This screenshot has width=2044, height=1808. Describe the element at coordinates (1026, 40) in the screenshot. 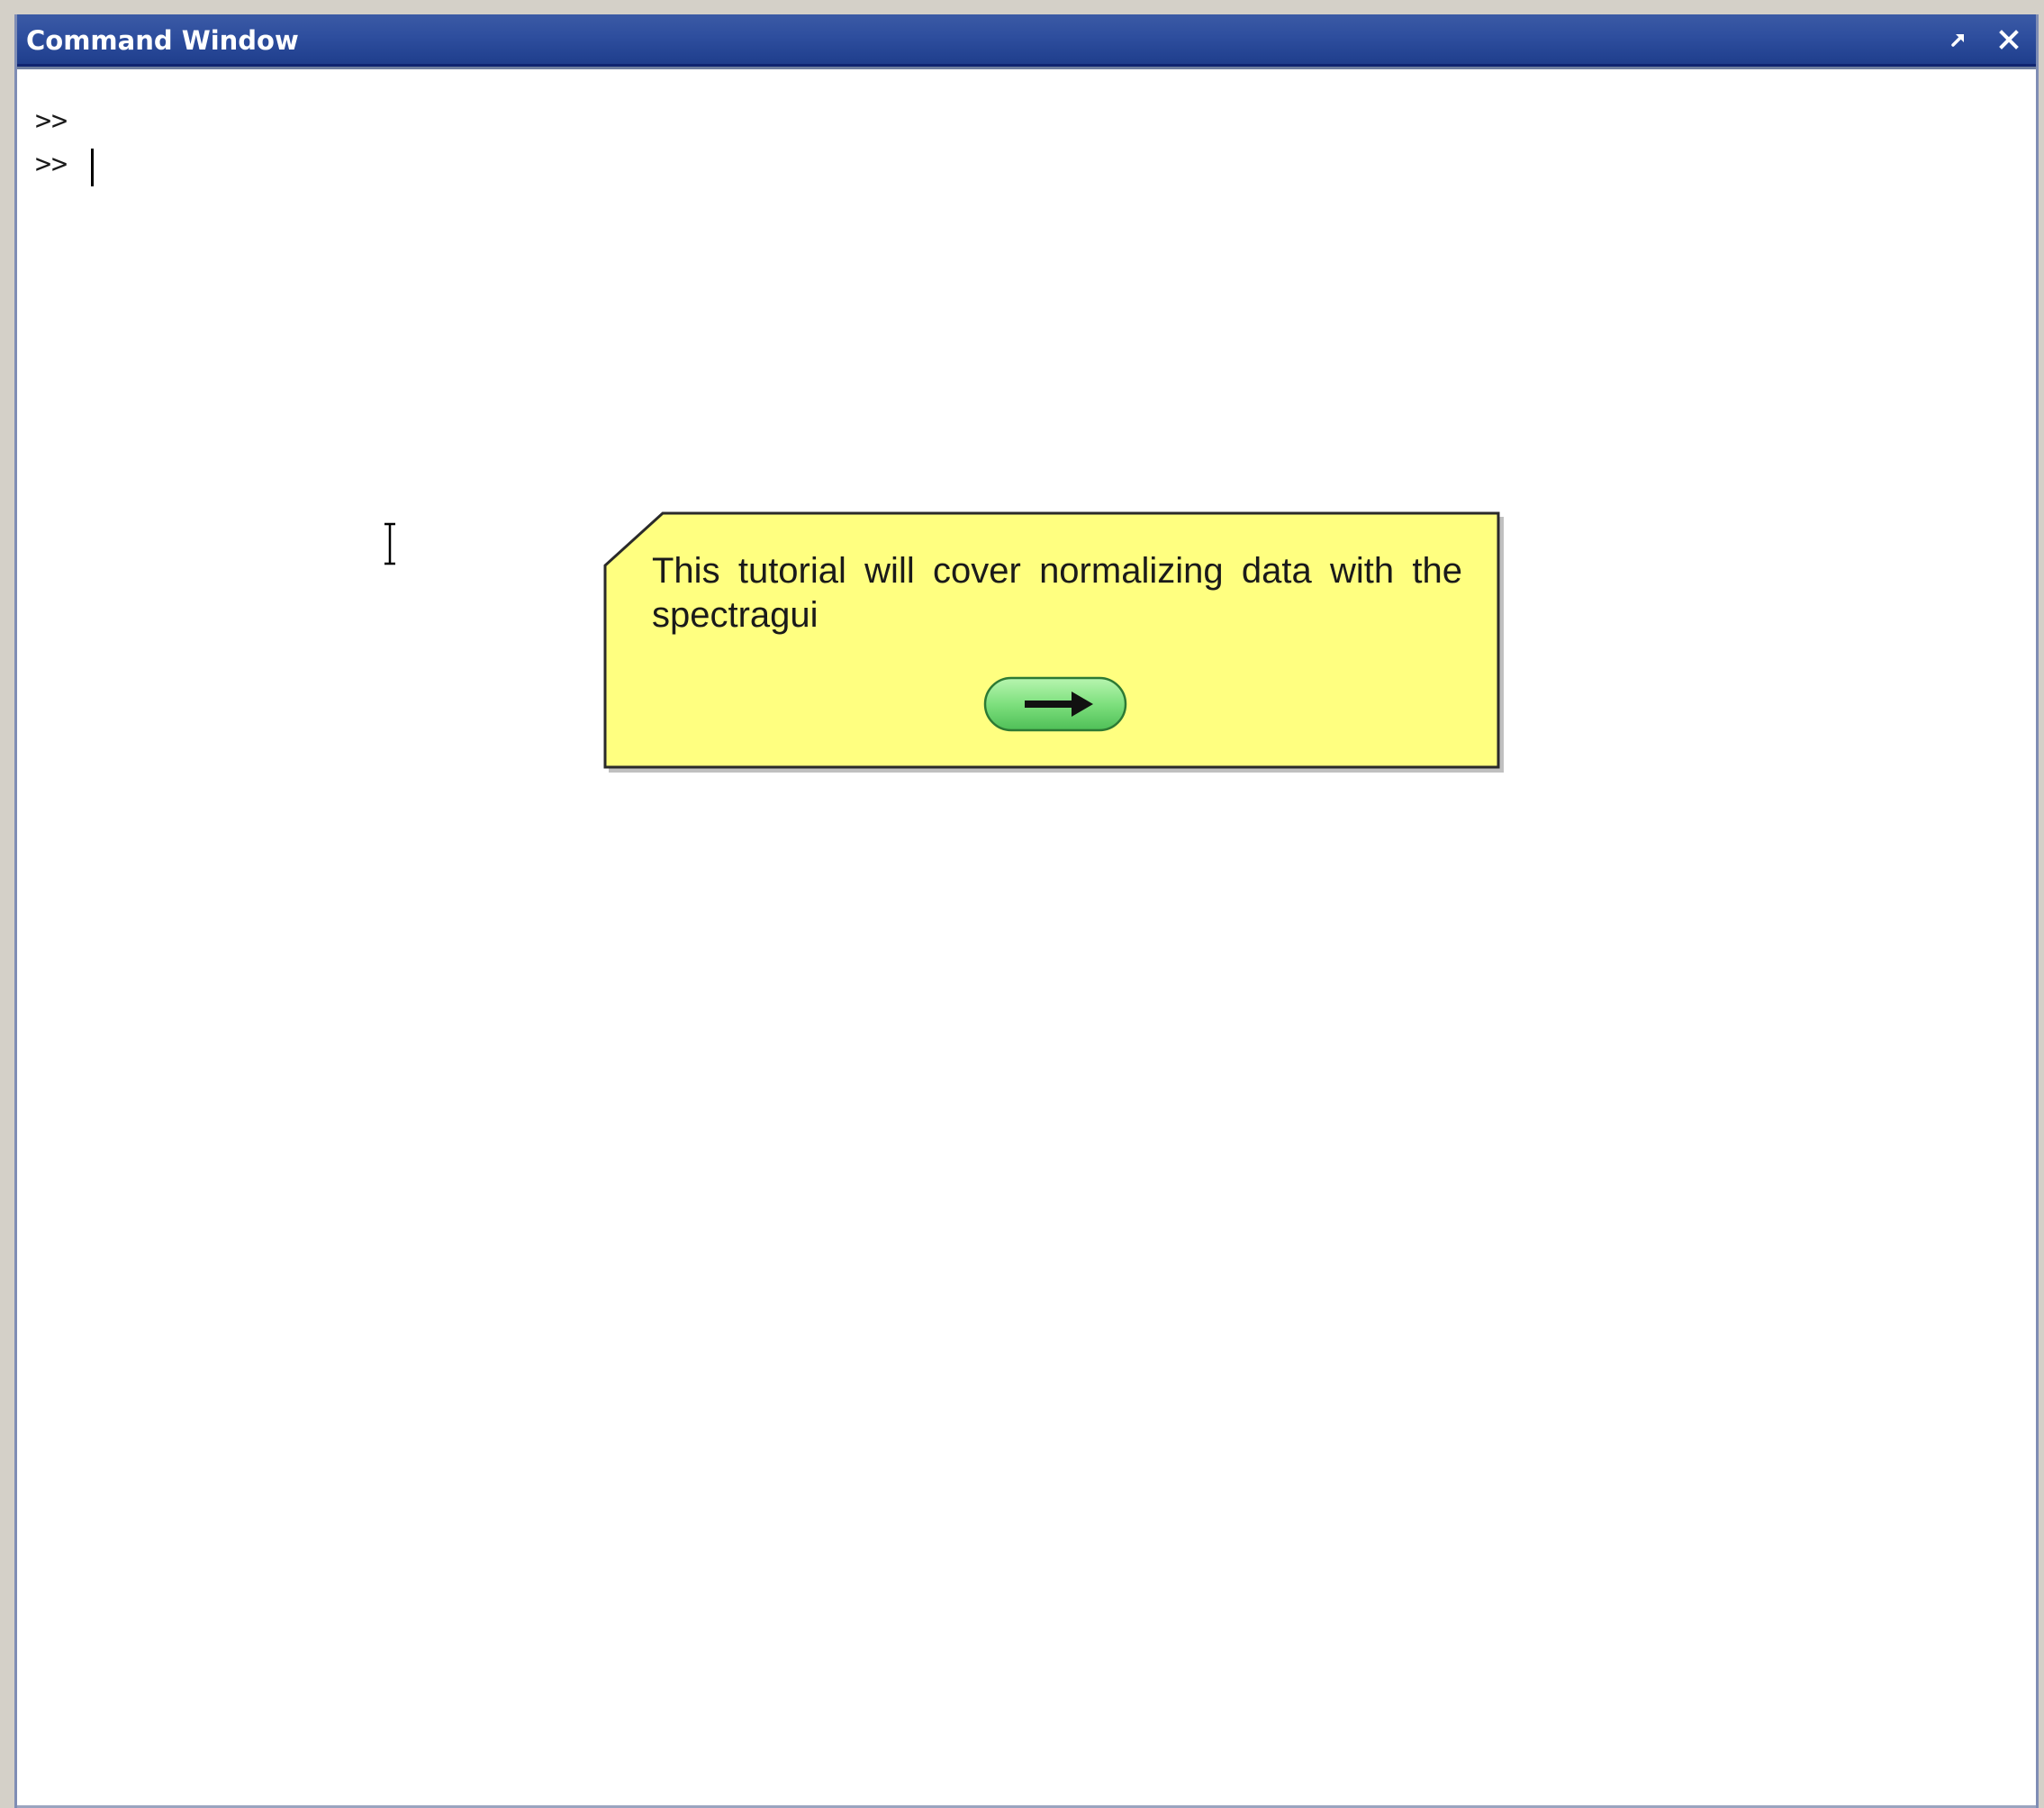

I see `title-bar: Command Window` at that location.